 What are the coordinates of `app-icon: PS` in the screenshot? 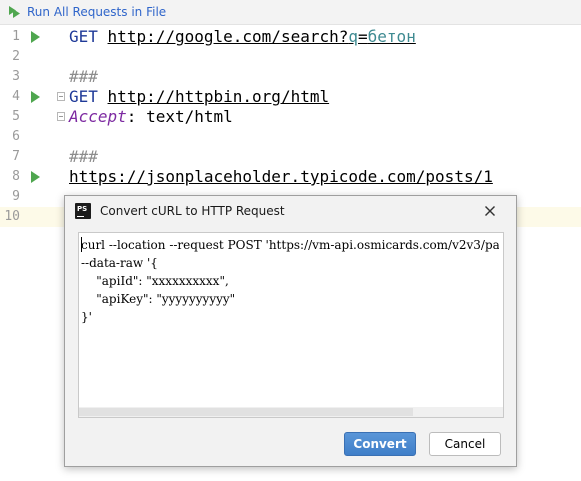 It's located at (83, 211).